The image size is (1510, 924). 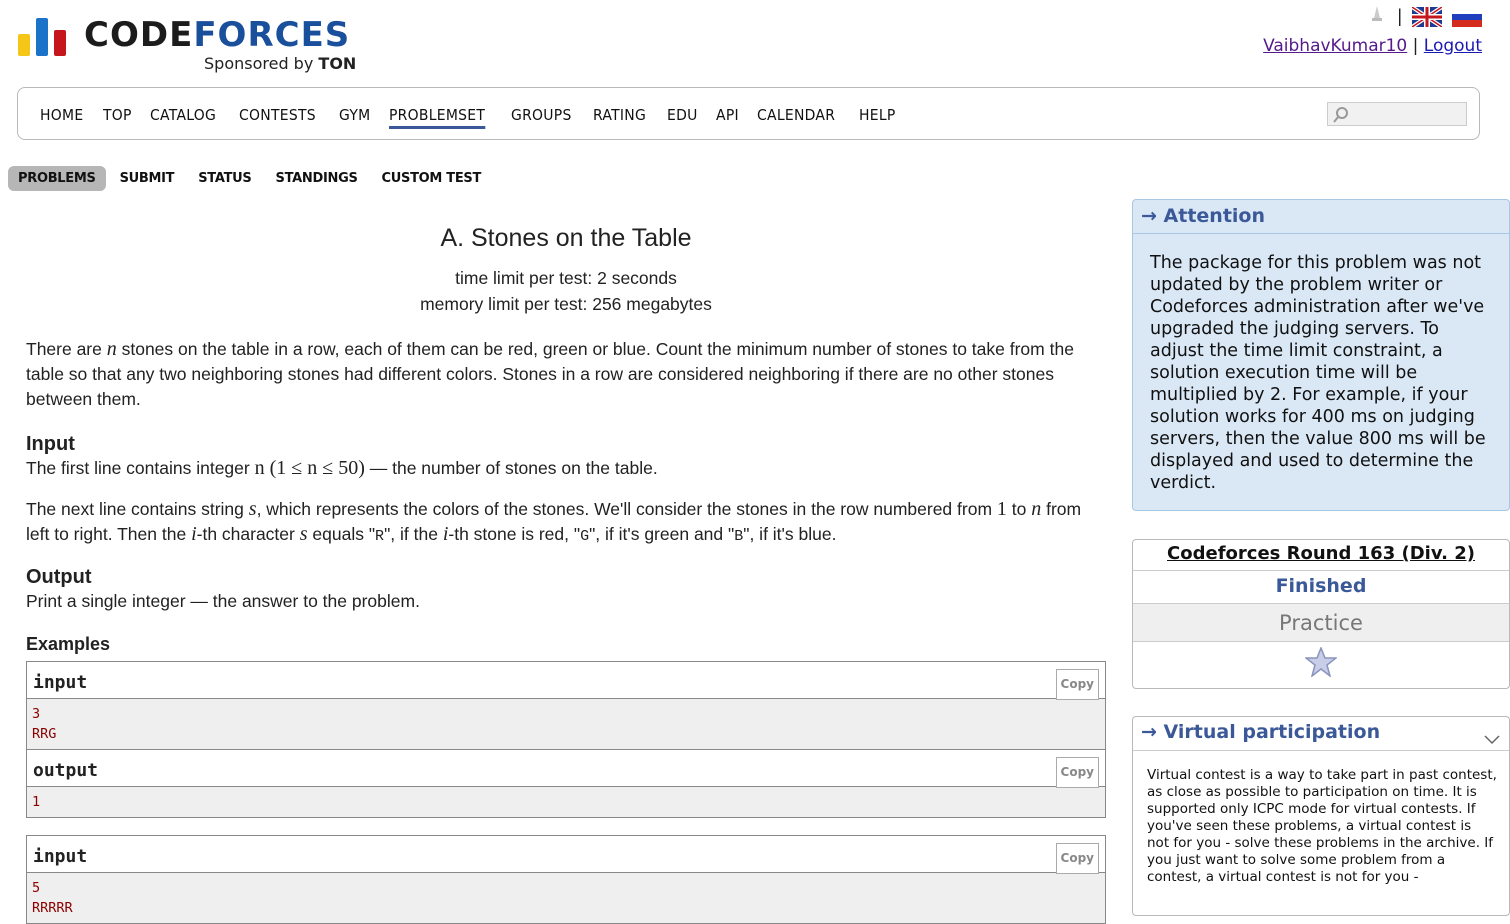 What do you see at coordinates (566, 802) in the screenshot?
I see `sample-output: 1` at bounding box center [566, 802].